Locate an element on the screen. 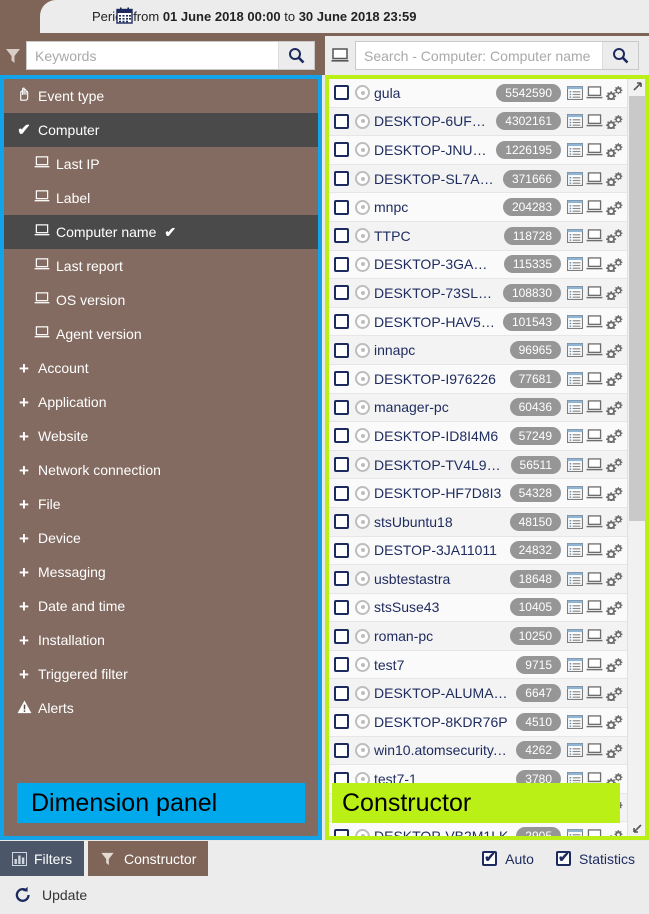 The height and width of the screenshot is (914, 649). keywords-input is located at coordinates (152, 55).